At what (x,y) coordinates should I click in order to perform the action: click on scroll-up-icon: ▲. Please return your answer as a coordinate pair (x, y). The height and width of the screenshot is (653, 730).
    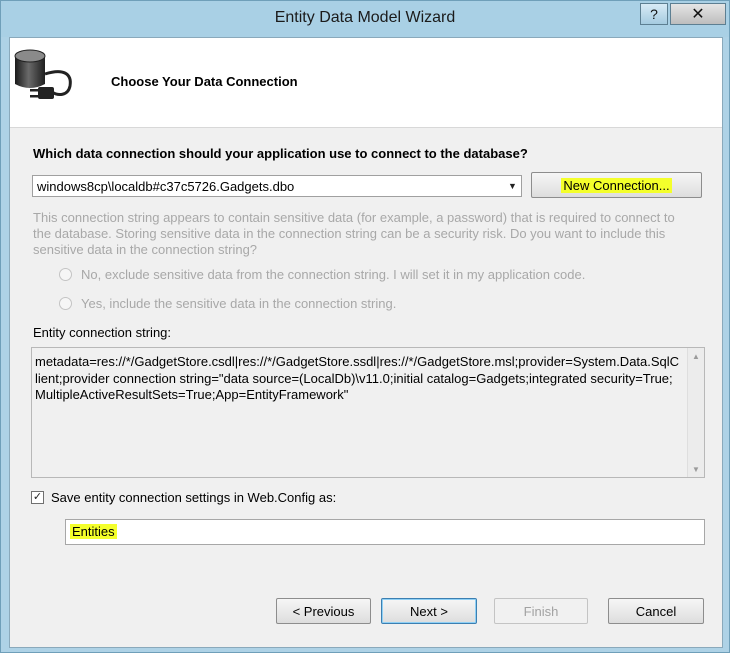
    Looking at the image, I should click on (696, 356).